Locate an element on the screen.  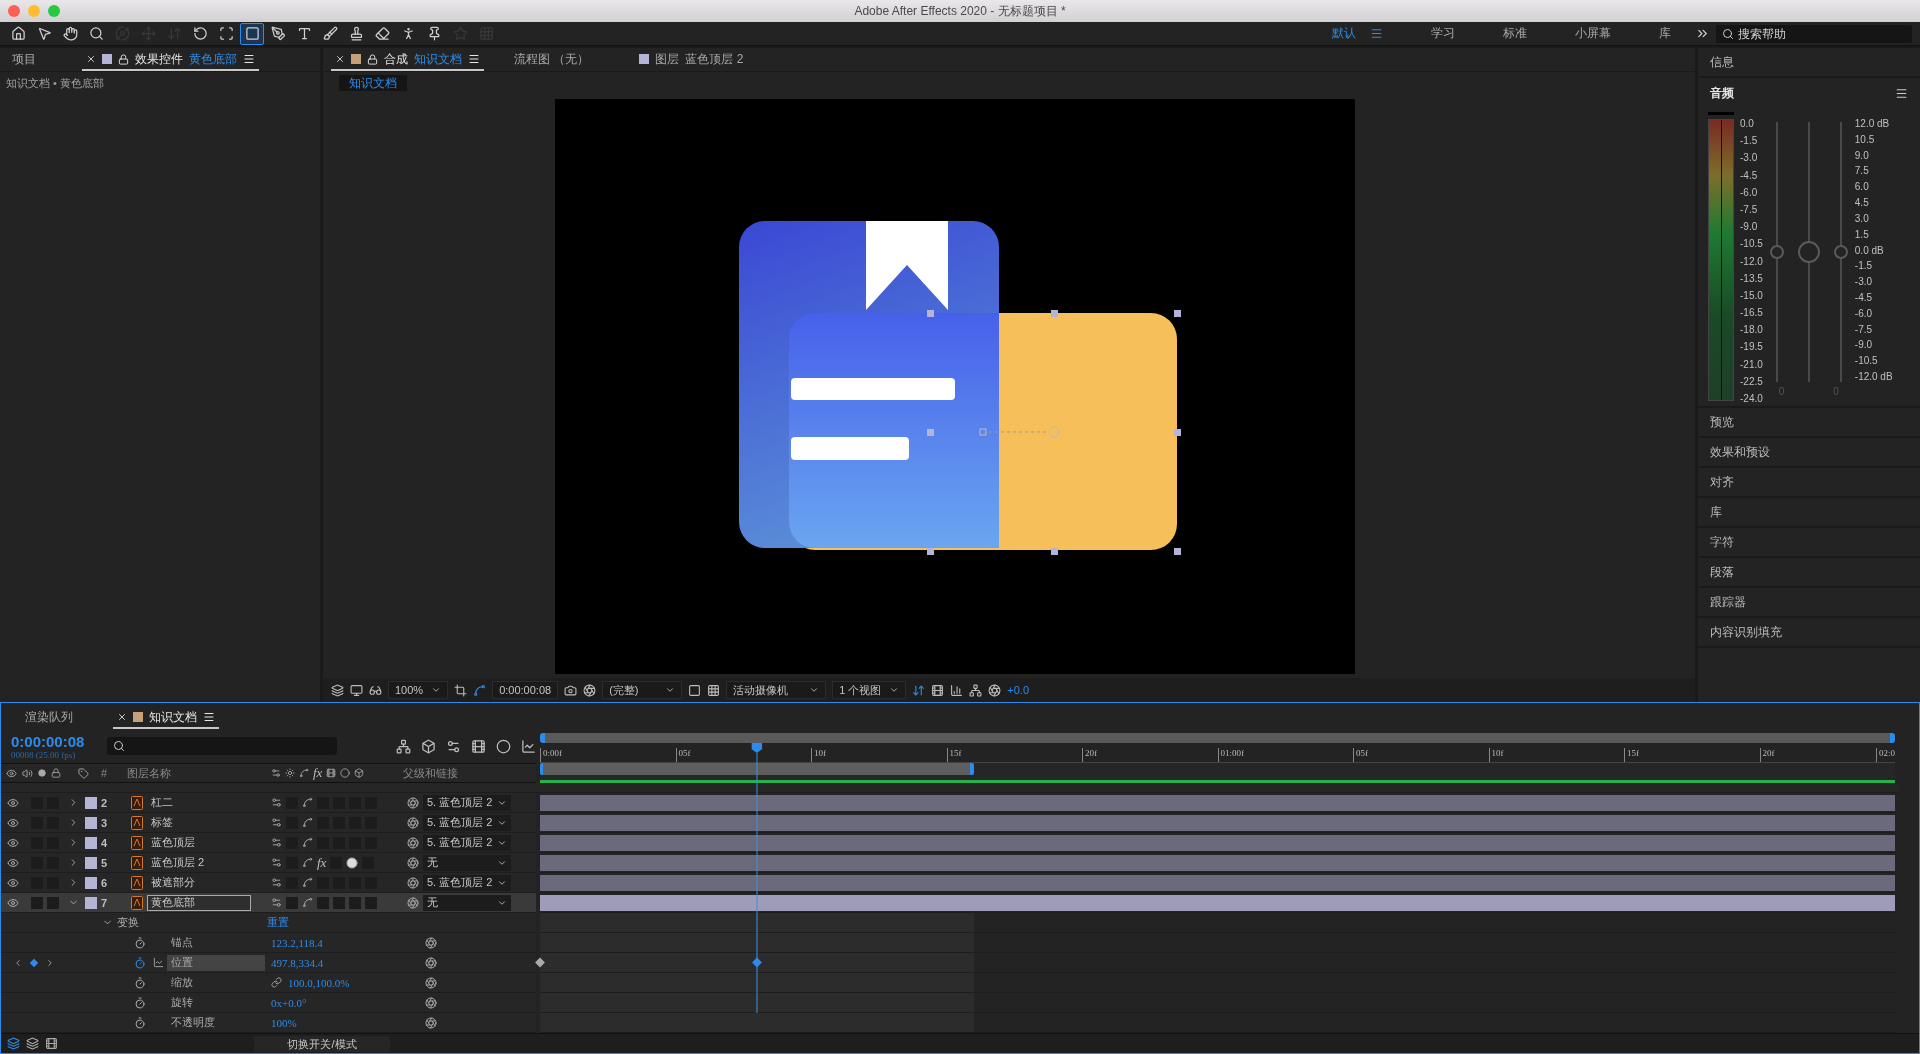
adjustment-icon is located at coordinates (352, 862).